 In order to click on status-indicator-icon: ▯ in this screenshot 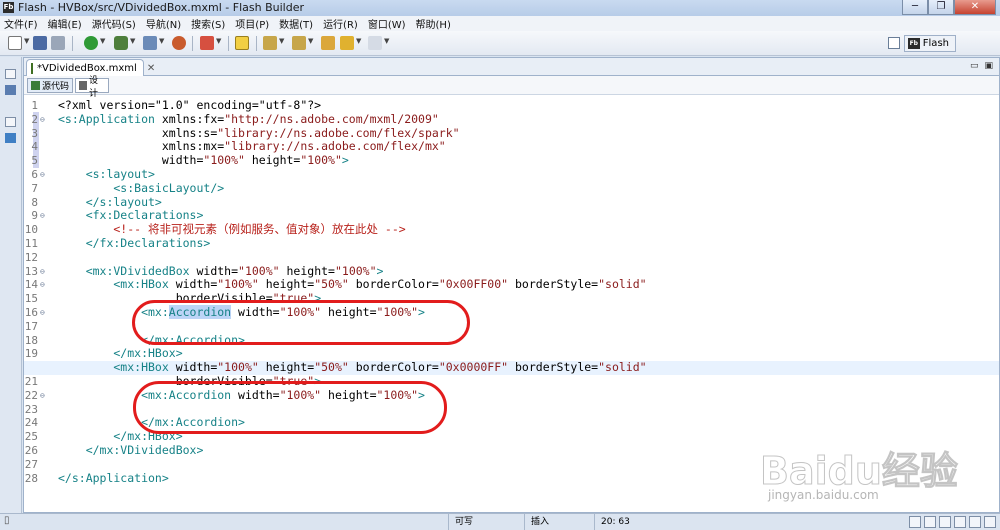, I will do `click(7, 520)`.